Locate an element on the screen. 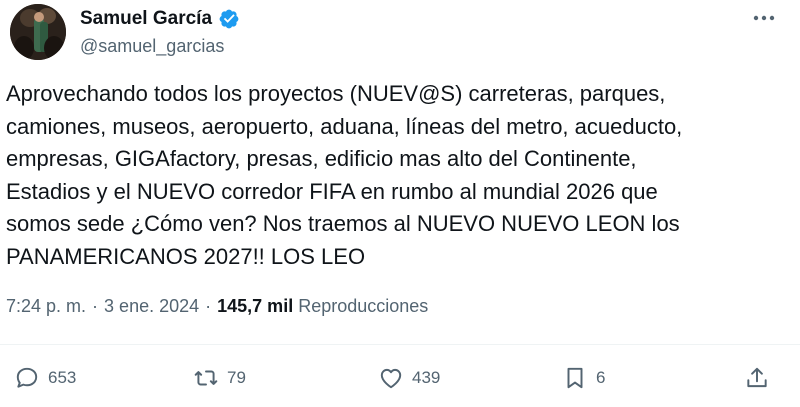 This screenshot has height=407, width=800. tweet-date: 3 ene. 2024 is located at coordinates (151, 306).